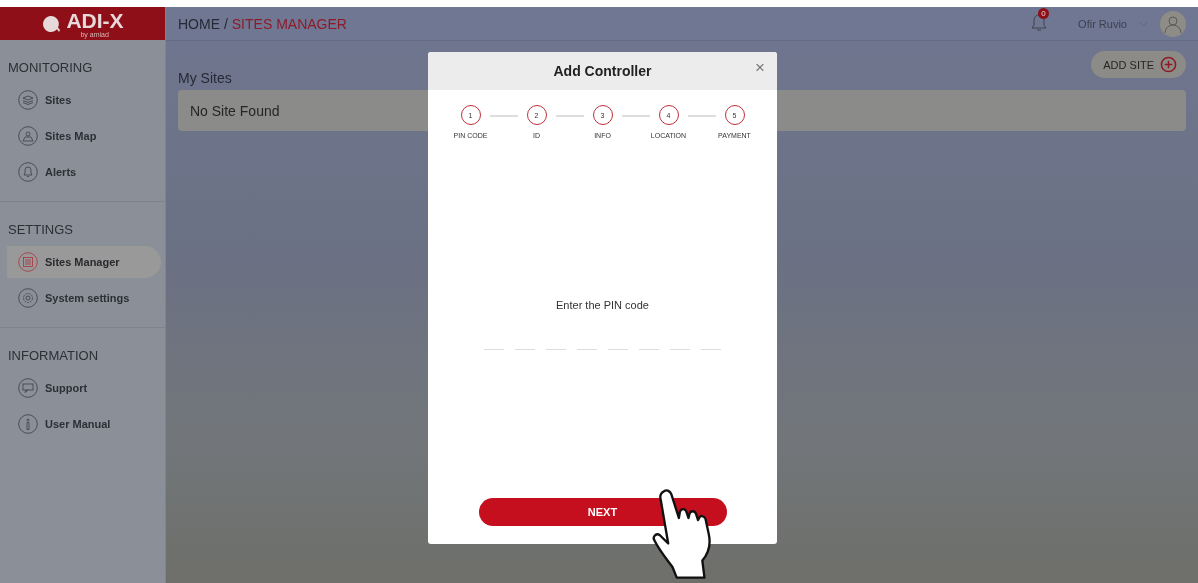  I want to click on dialog-title: Add Controller, so click(602, 71).